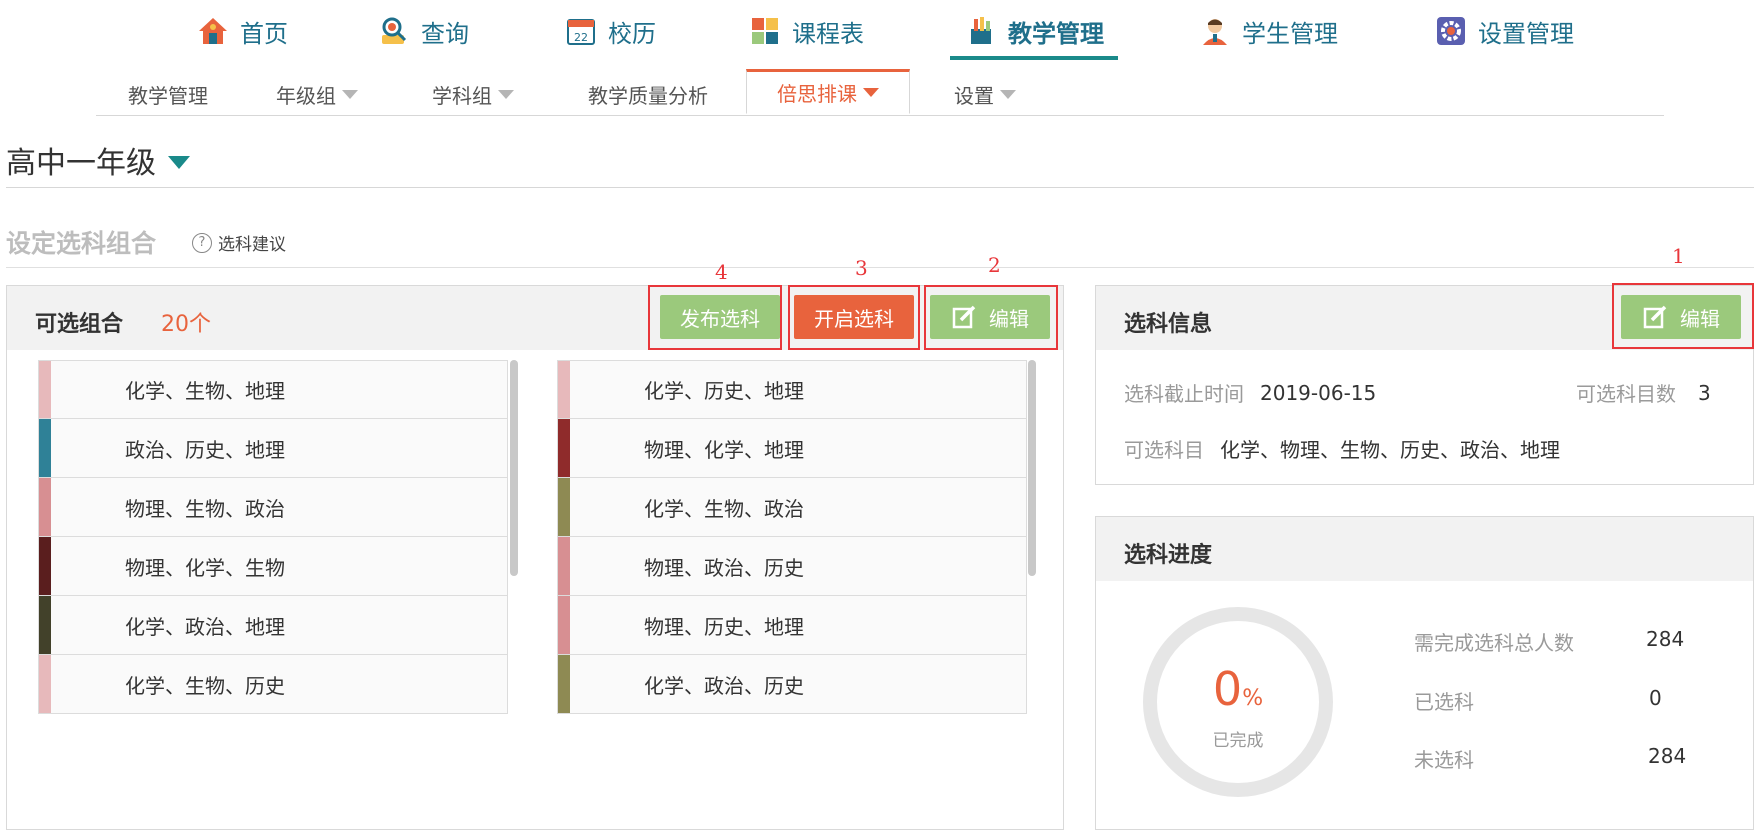  I want to click on combo-item: 物理、化学、地理, so click(792, 448).